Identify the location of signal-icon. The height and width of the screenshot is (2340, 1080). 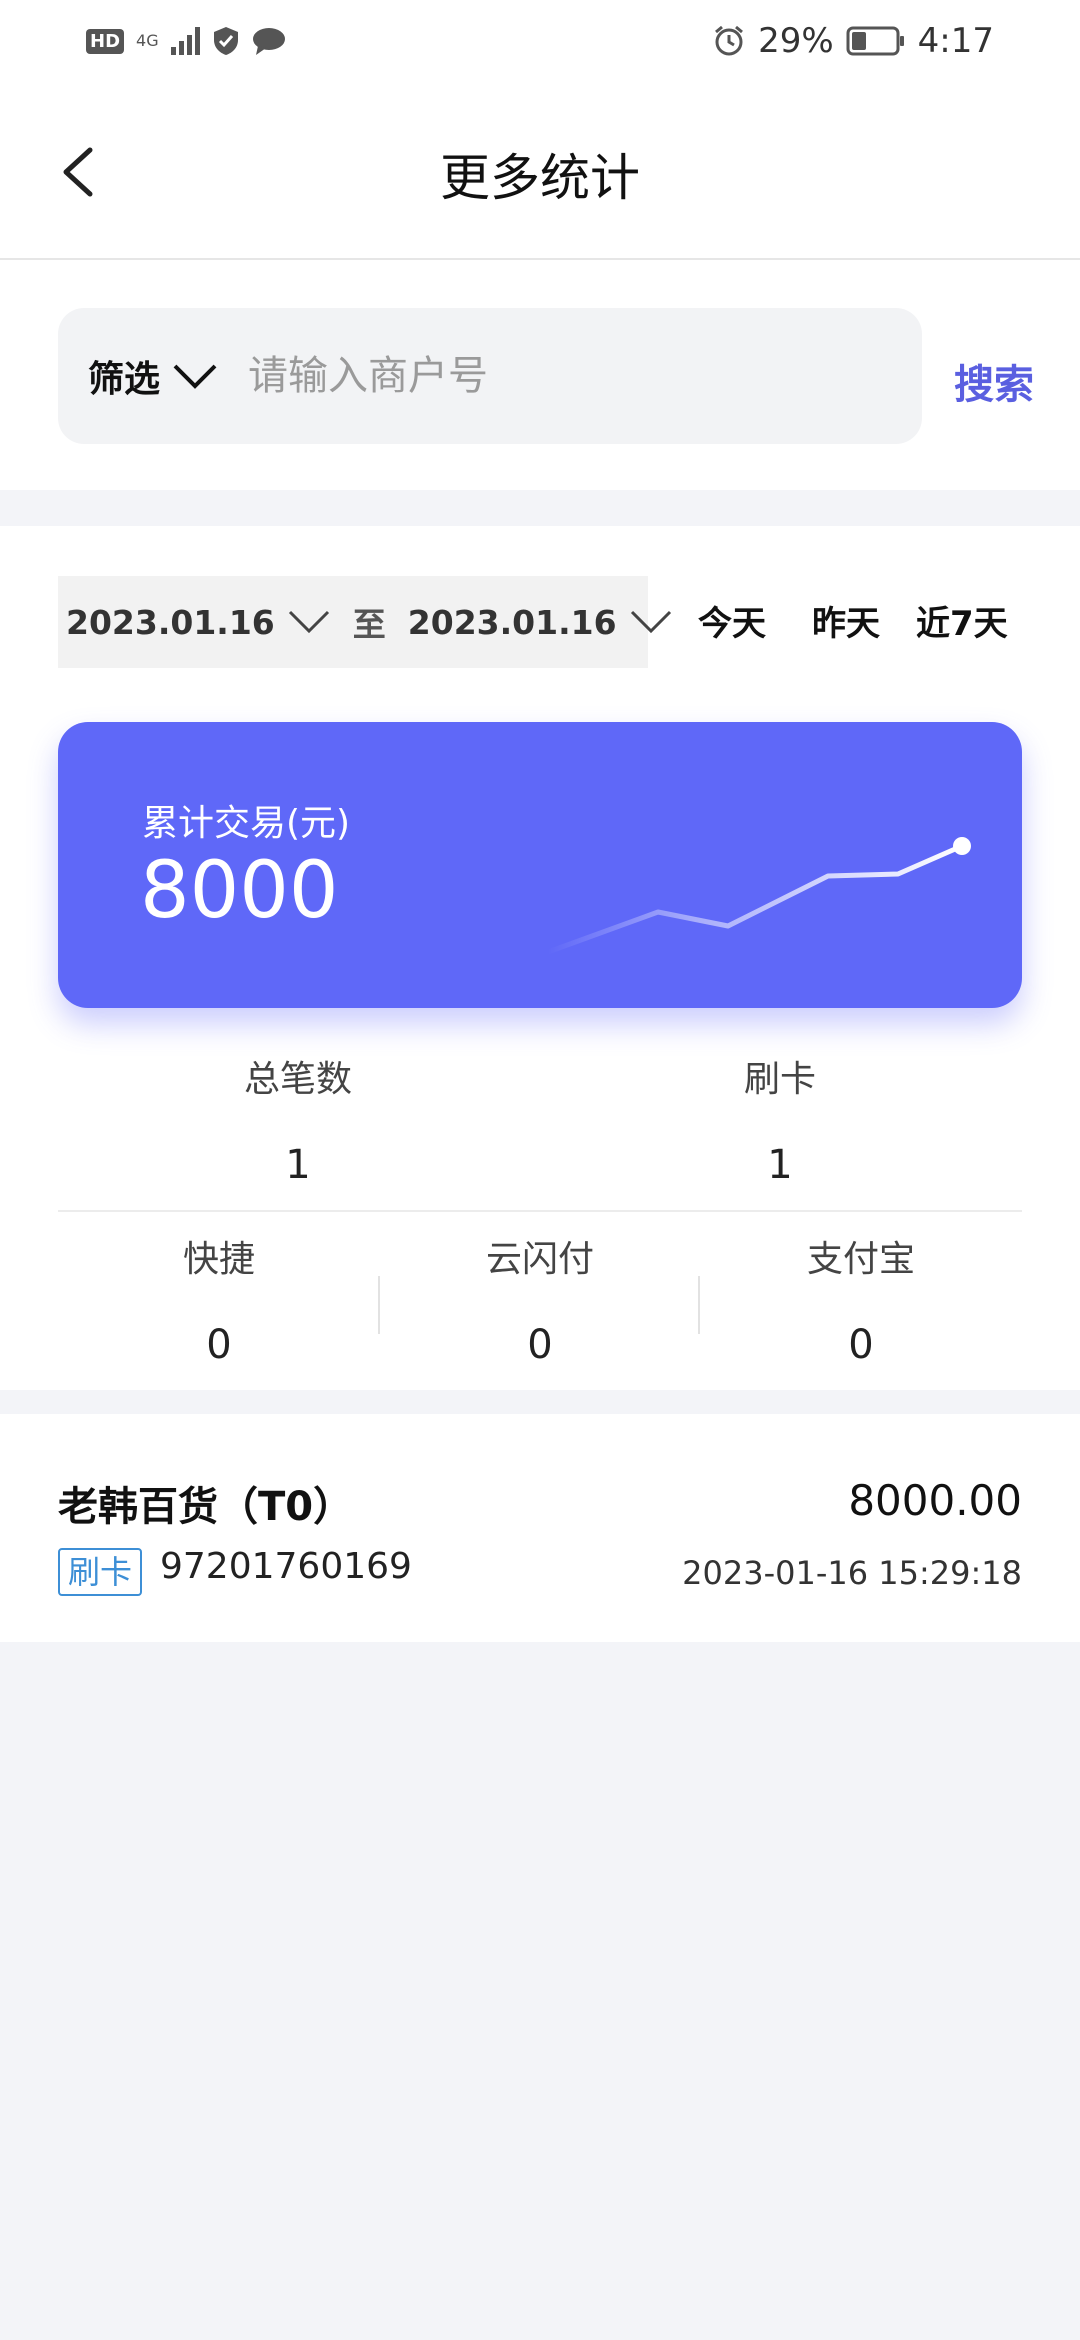
(185, 41).